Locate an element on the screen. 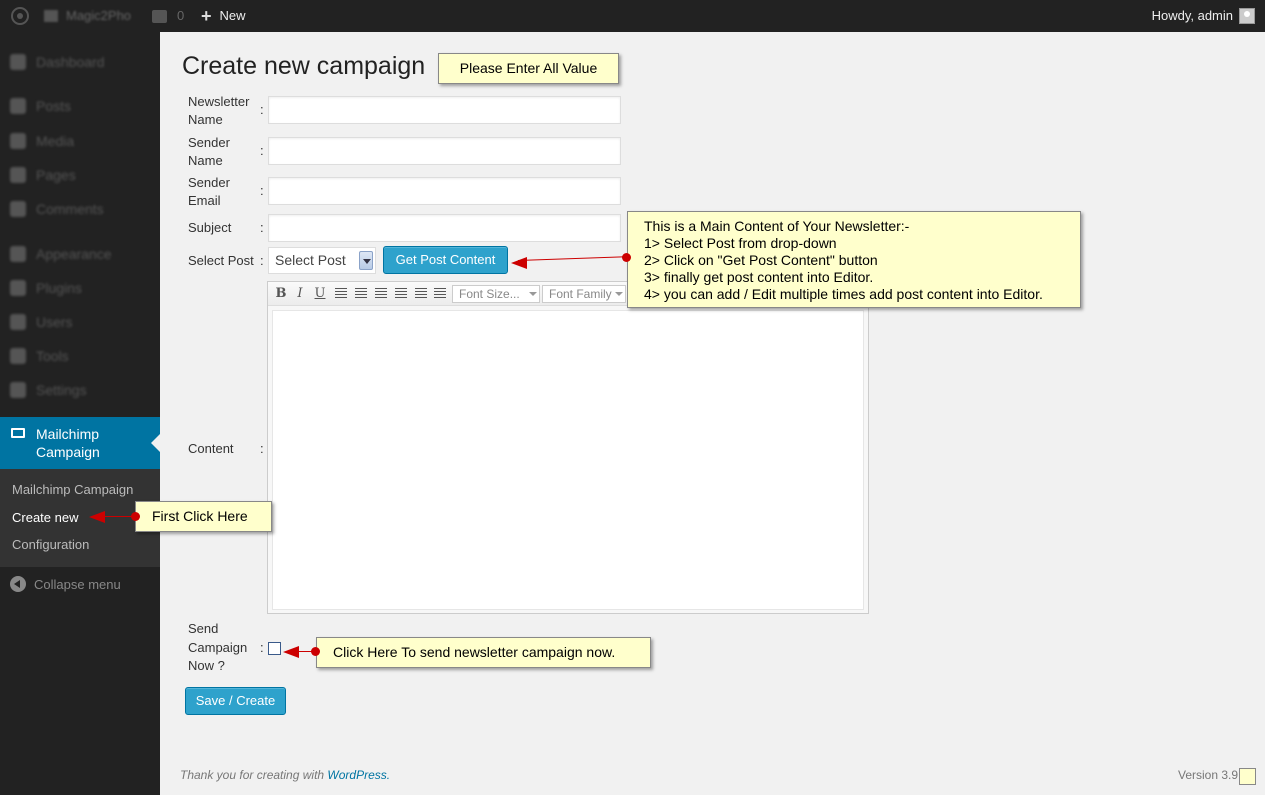  callout-line: 1> Select Post from drop-down is located at coordinates (740, 243).